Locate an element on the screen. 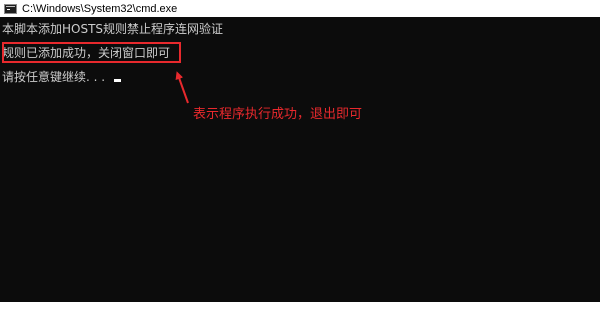 The height and width of the screenshot is (311, 600). annotation-arrow is located at coordinates (182, 87).